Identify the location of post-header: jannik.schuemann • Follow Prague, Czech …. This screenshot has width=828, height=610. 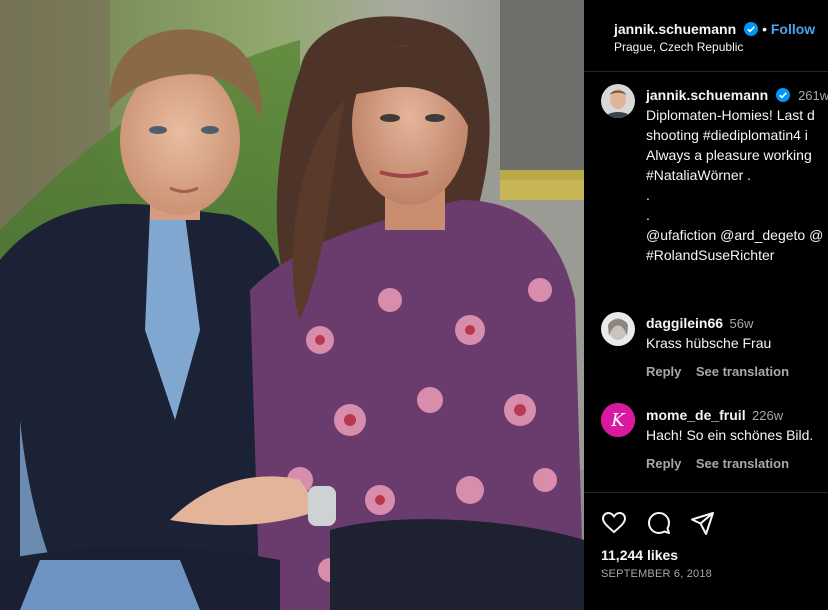
(706, 36).